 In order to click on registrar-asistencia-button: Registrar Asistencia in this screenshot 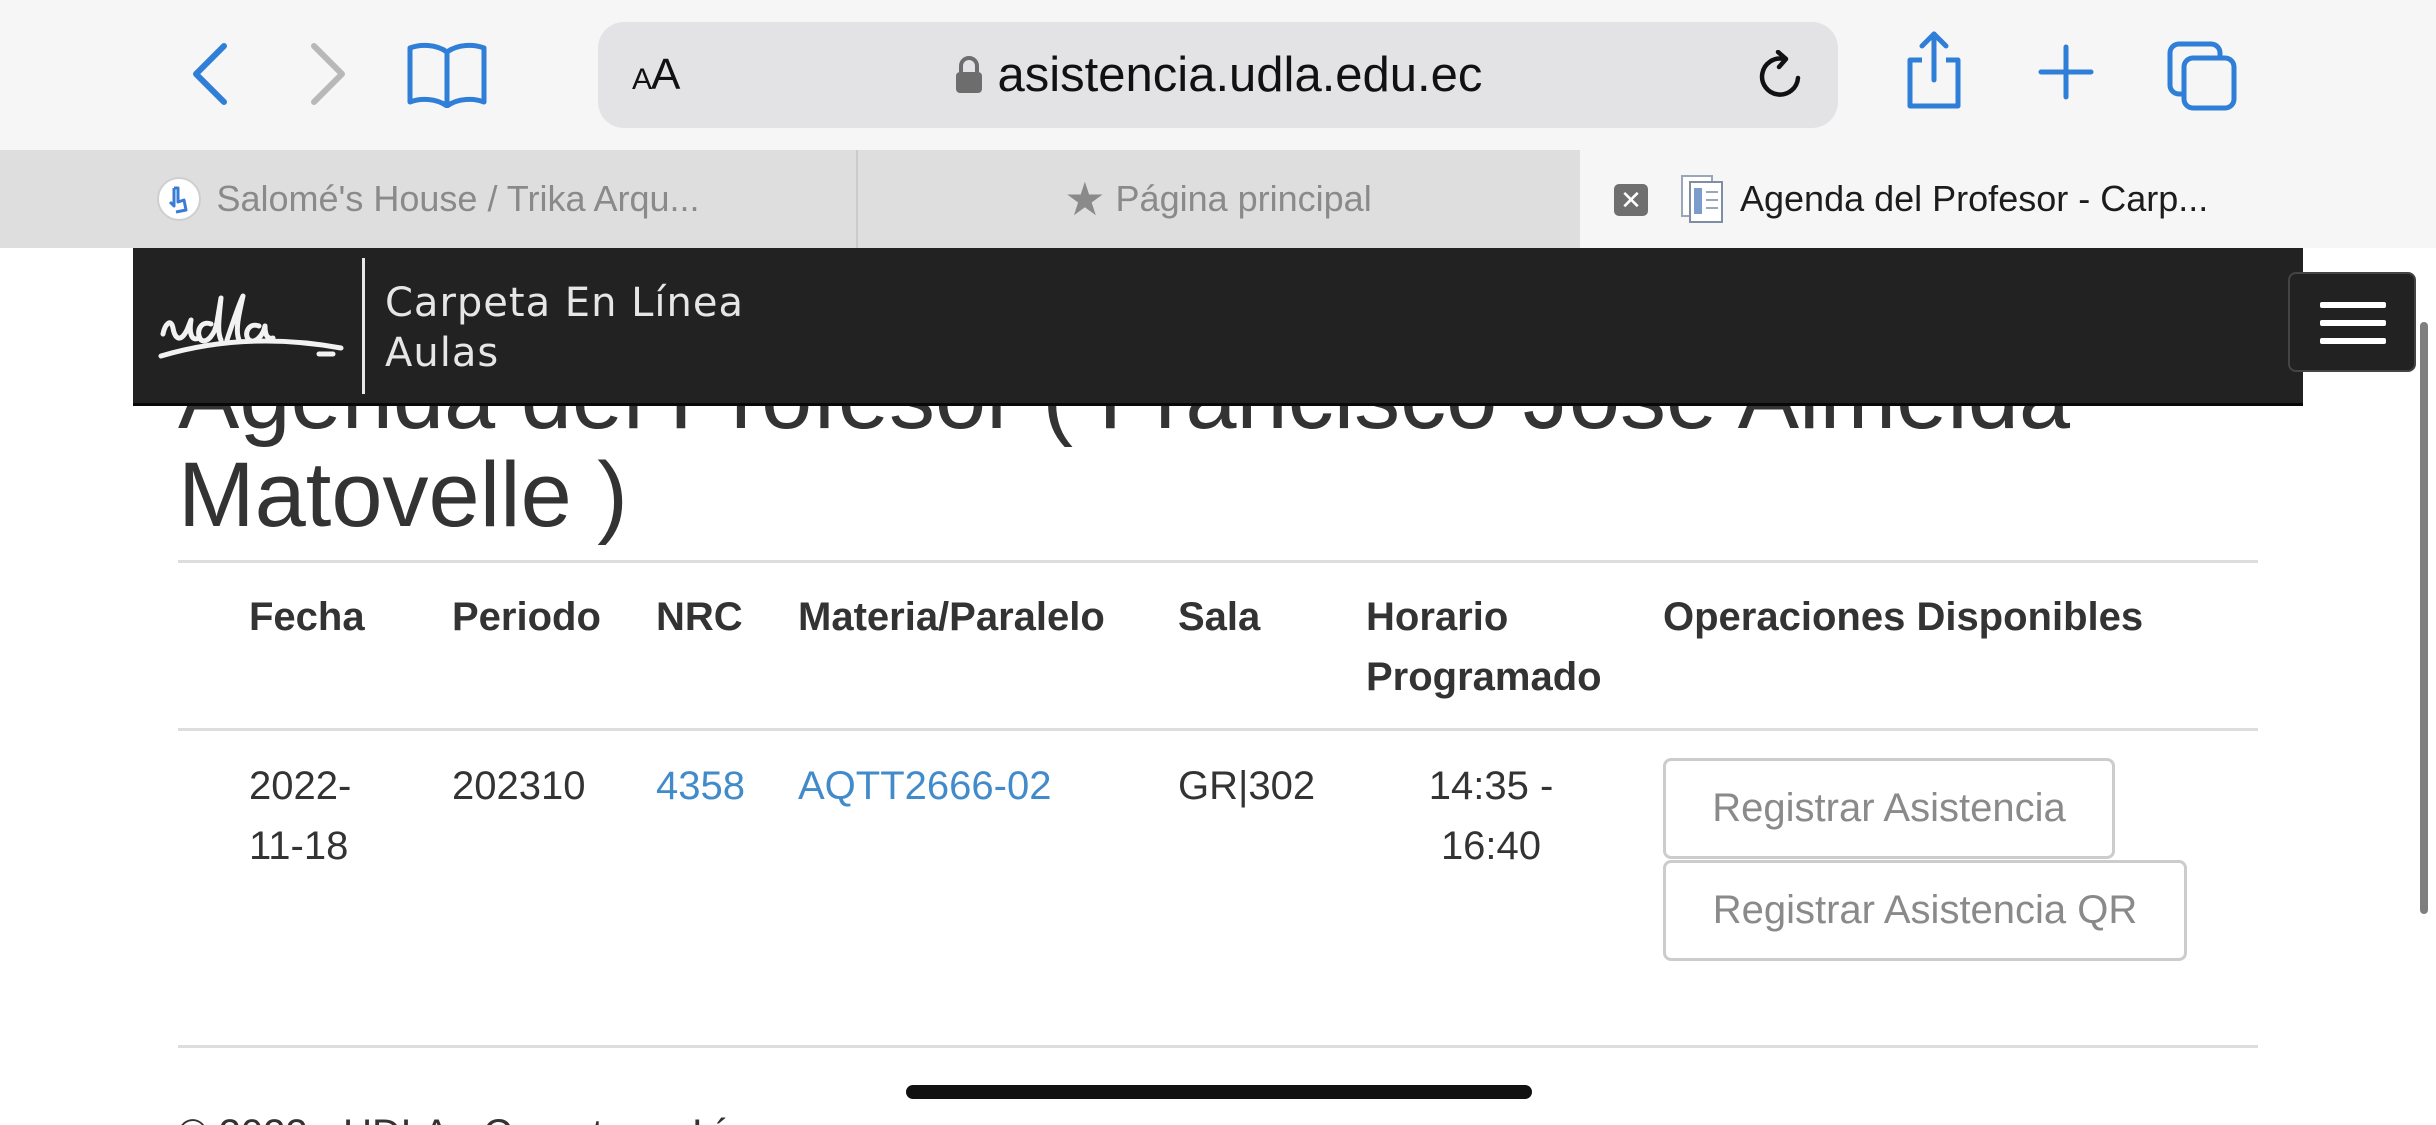, I will do `click(1889, 808)`.